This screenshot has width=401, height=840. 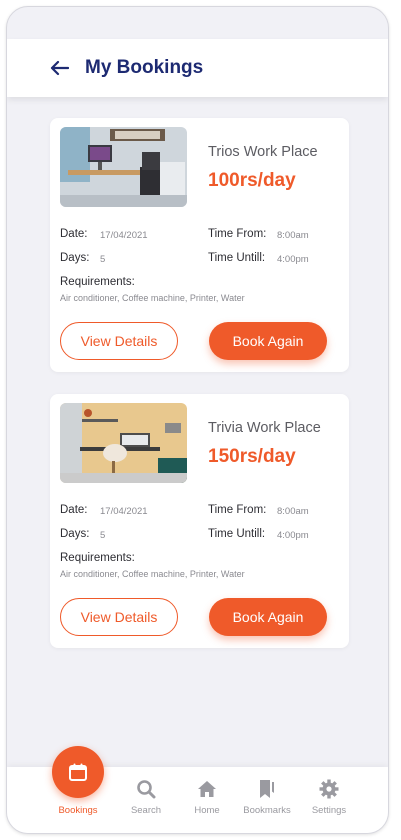 I want to click on nav-label-active: Bookings, so click(x=78, y=810).